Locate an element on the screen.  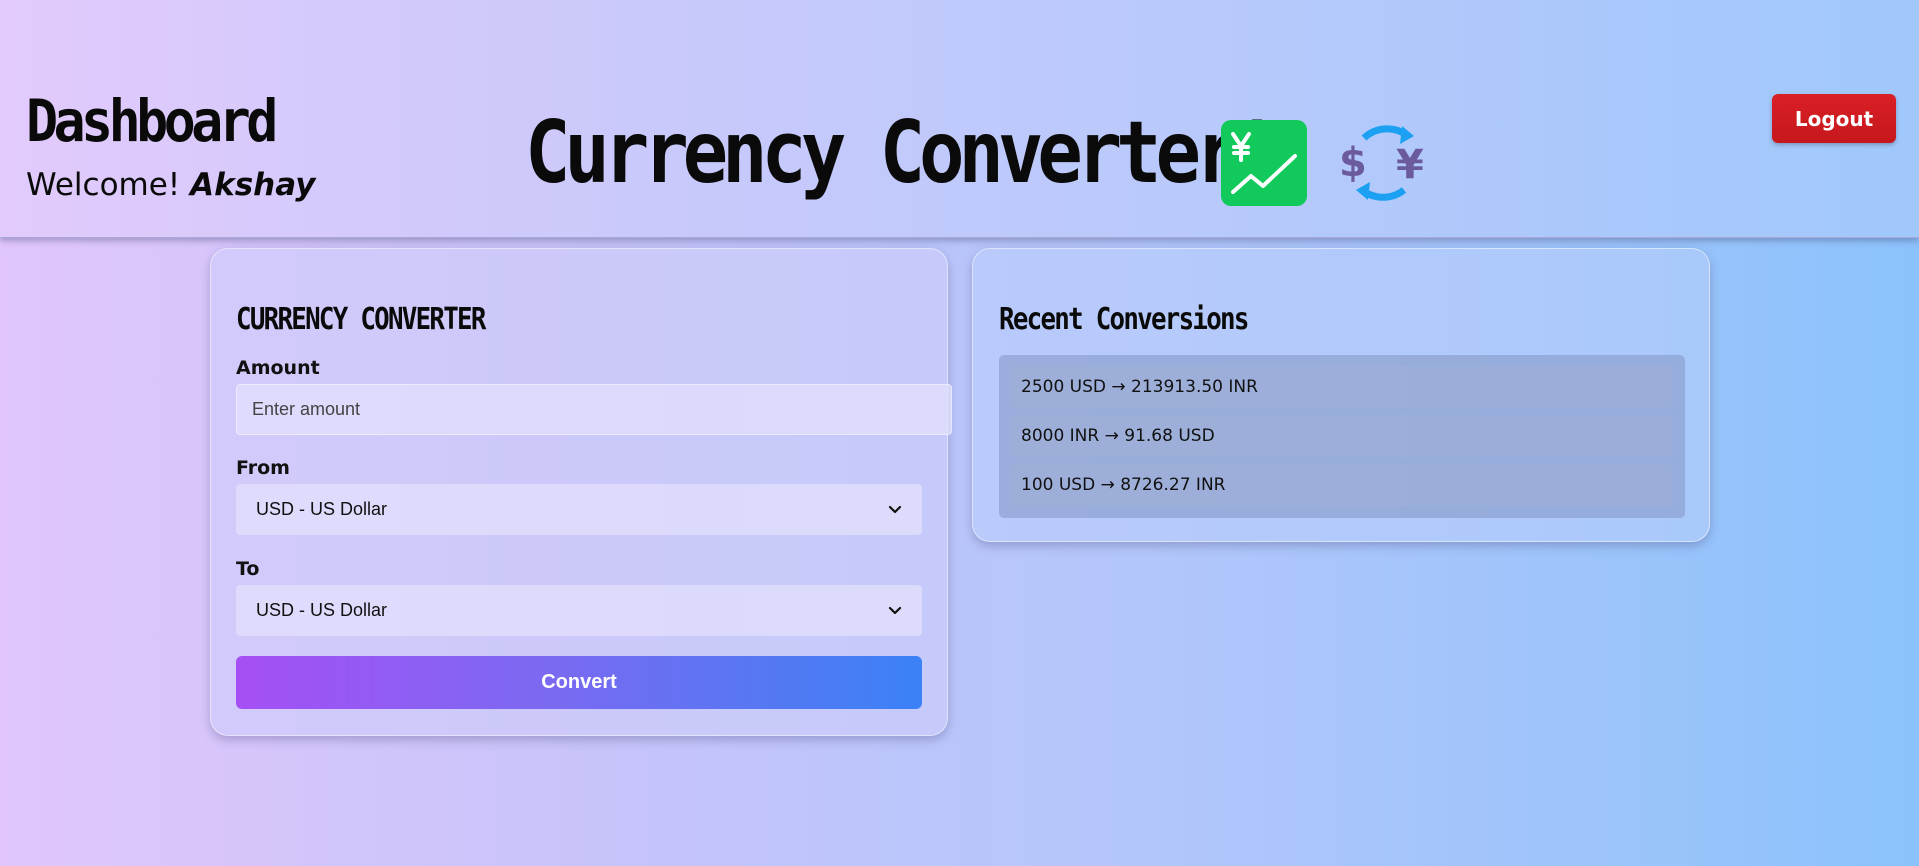
user-name: Akshay is located at coordinates (253, 185).